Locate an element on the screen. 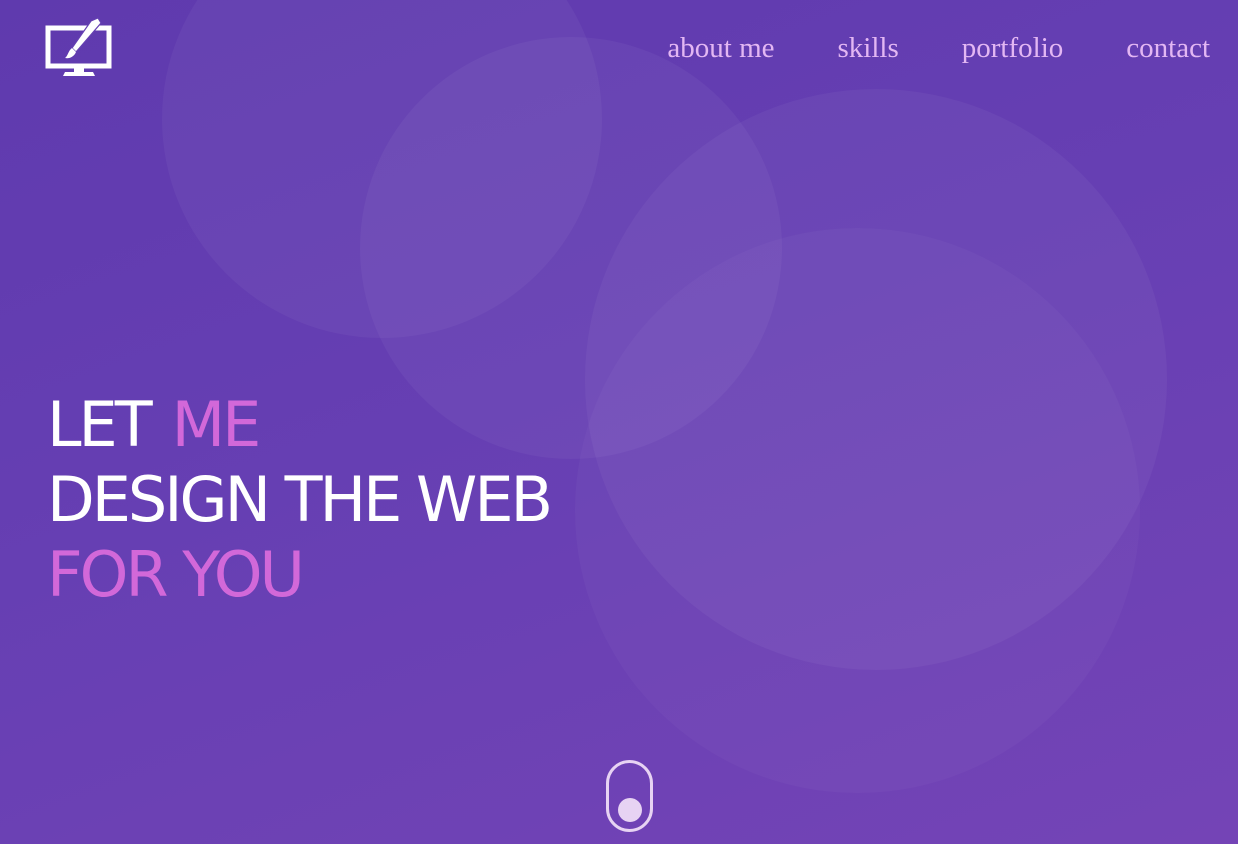 Image resolution: width=1238 pixels, height=844 pixels. nav-skills-link: skills is located at coordinates (868, 48).